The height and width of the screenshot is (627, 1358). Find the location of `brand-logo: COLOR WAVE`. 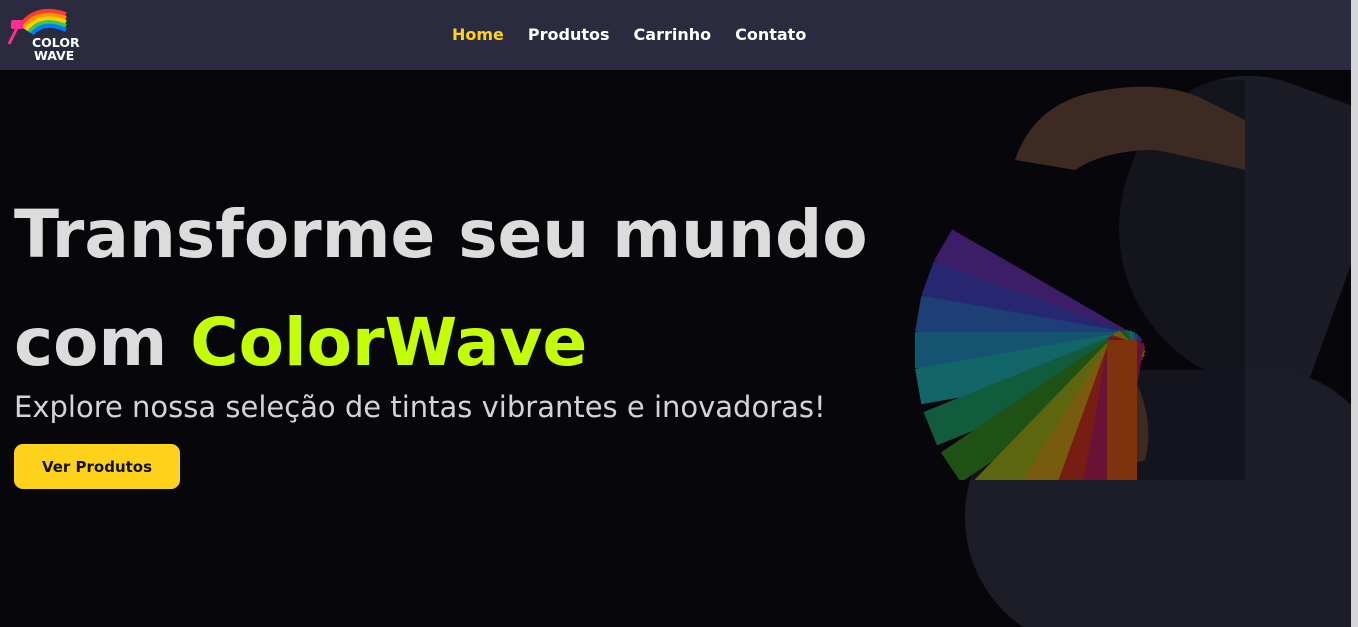

brand-logo: COLOR WAVE is located at coordinates (44, 35).